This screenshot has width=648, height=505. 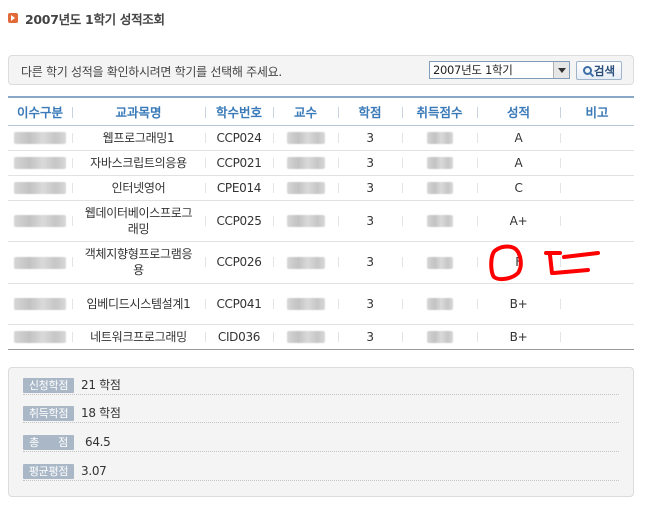 What do you see at coordinates (48, 385) in the screenshot?
I see `applied-credits-badge: 신청학점` at bounding box center [48, 385].